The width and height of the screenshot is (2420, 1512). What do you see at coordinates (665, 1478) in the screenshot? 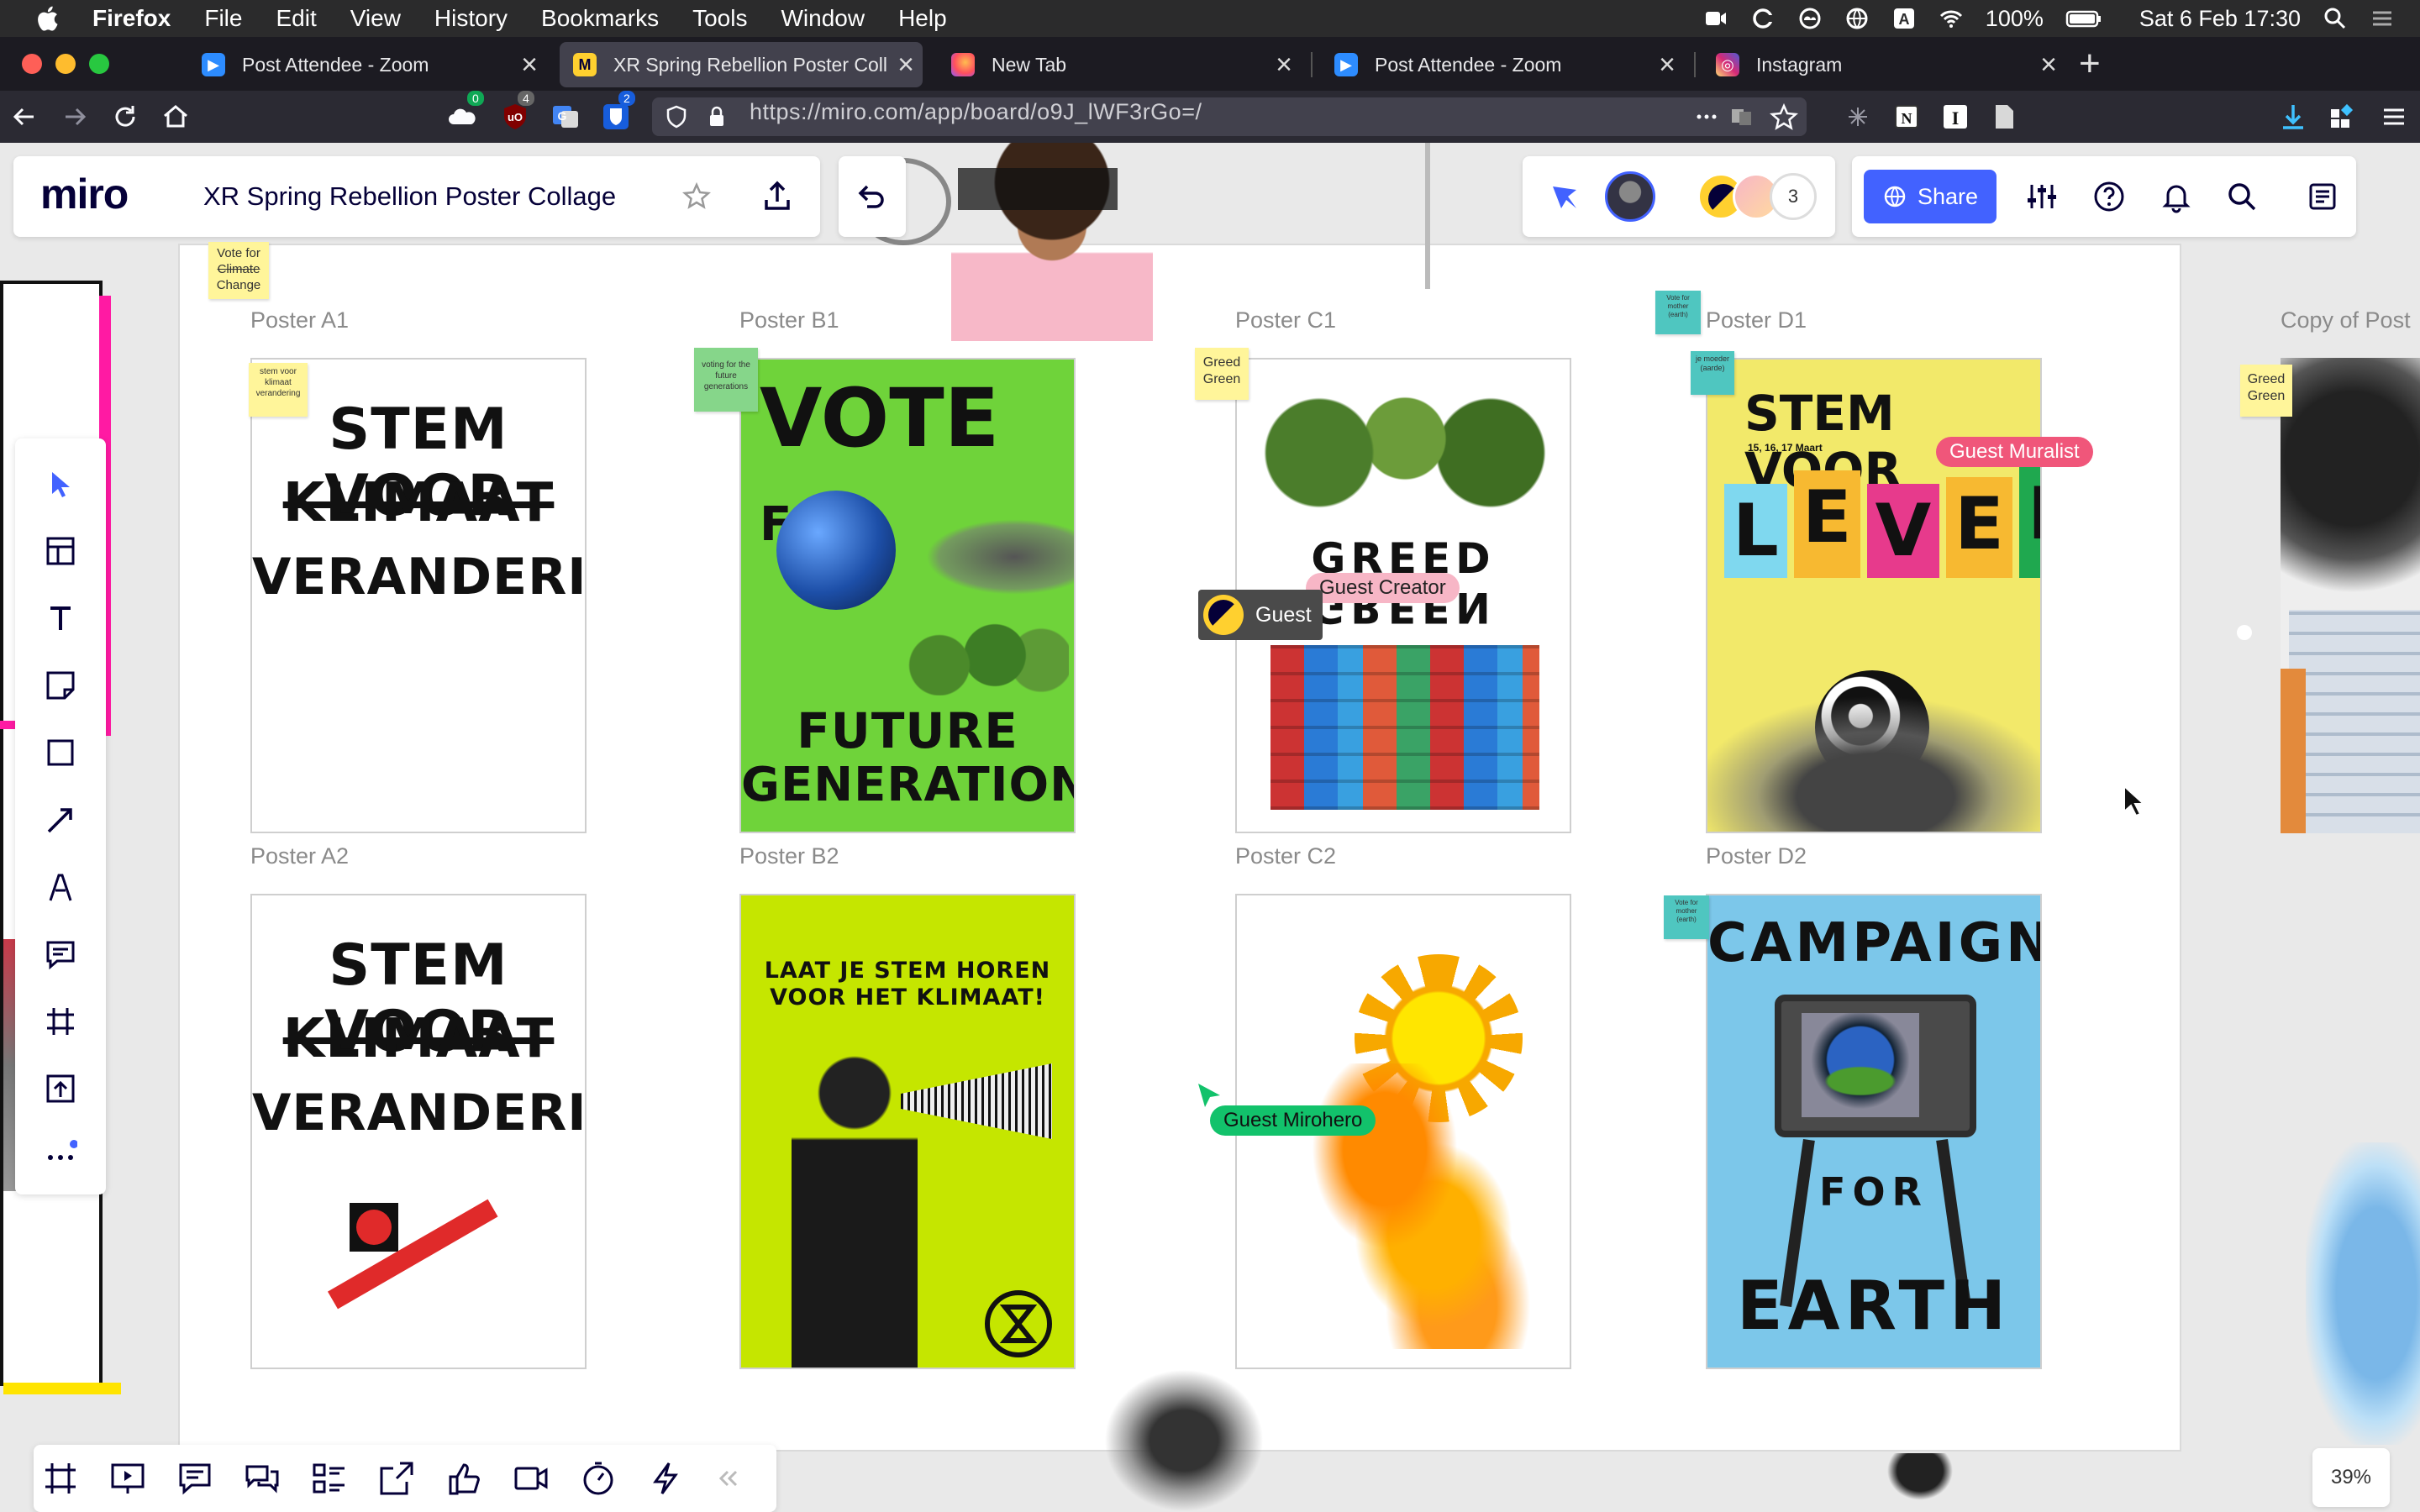
I see `apps-lightning-icon` at bounding box center [665, 1478].